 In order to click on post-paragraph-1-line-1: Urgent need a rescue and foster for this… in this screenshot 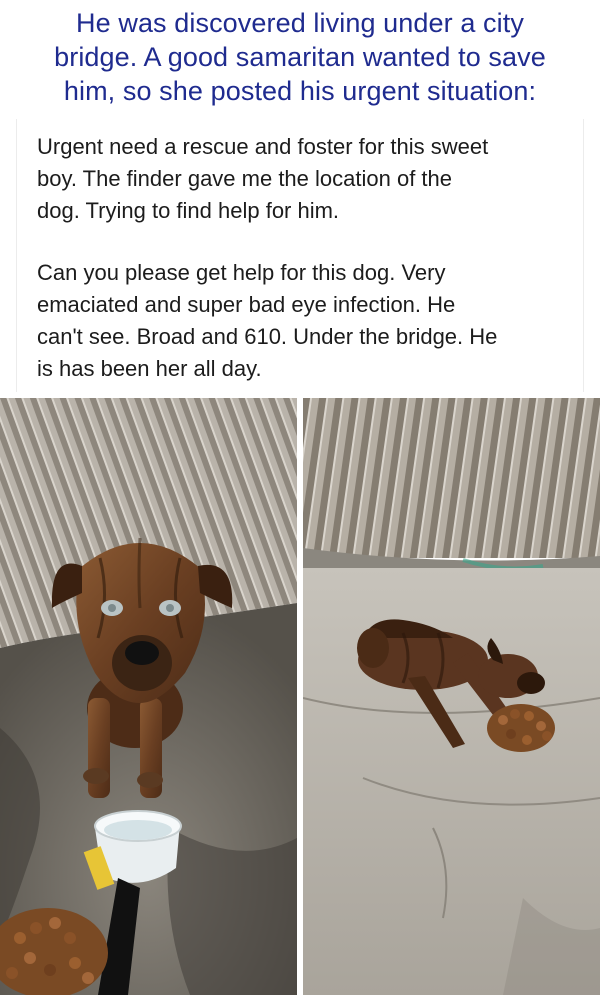, I will do `click(263, 146)`.